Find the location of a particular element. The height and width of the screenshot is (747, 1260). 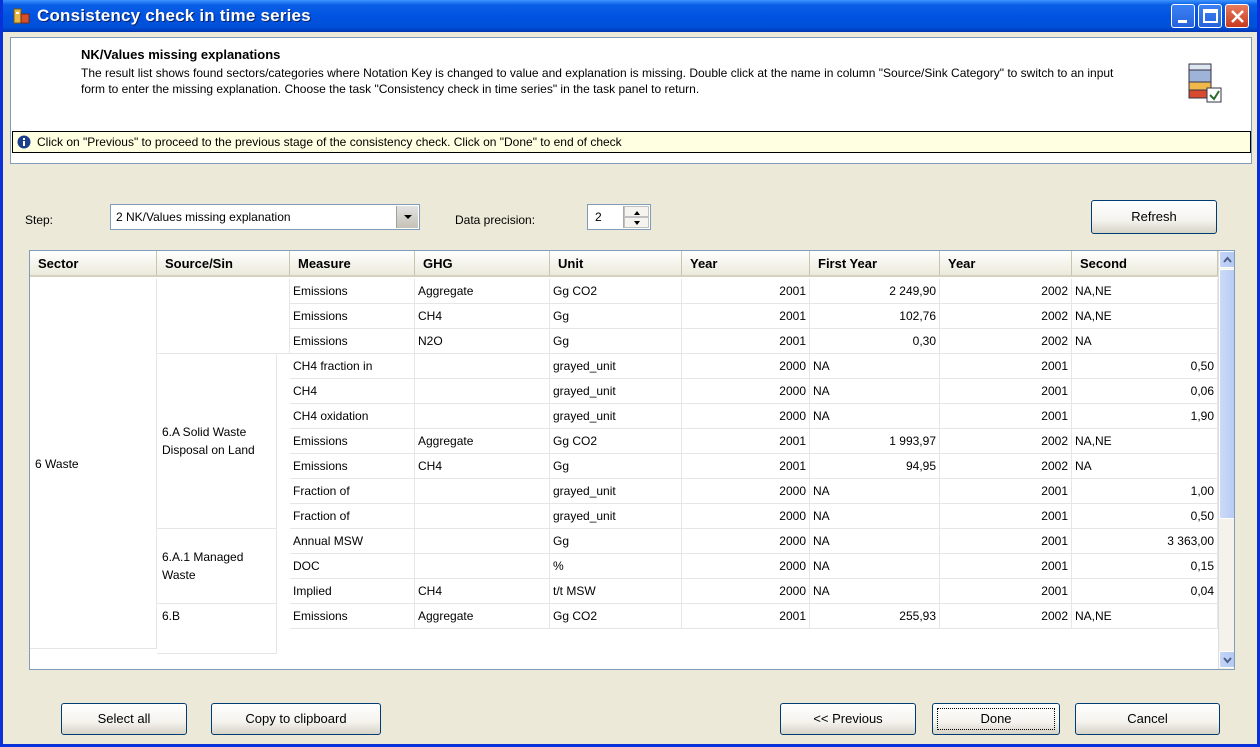

grid-cell: 0,04 is located at coordinates (1145, 591).